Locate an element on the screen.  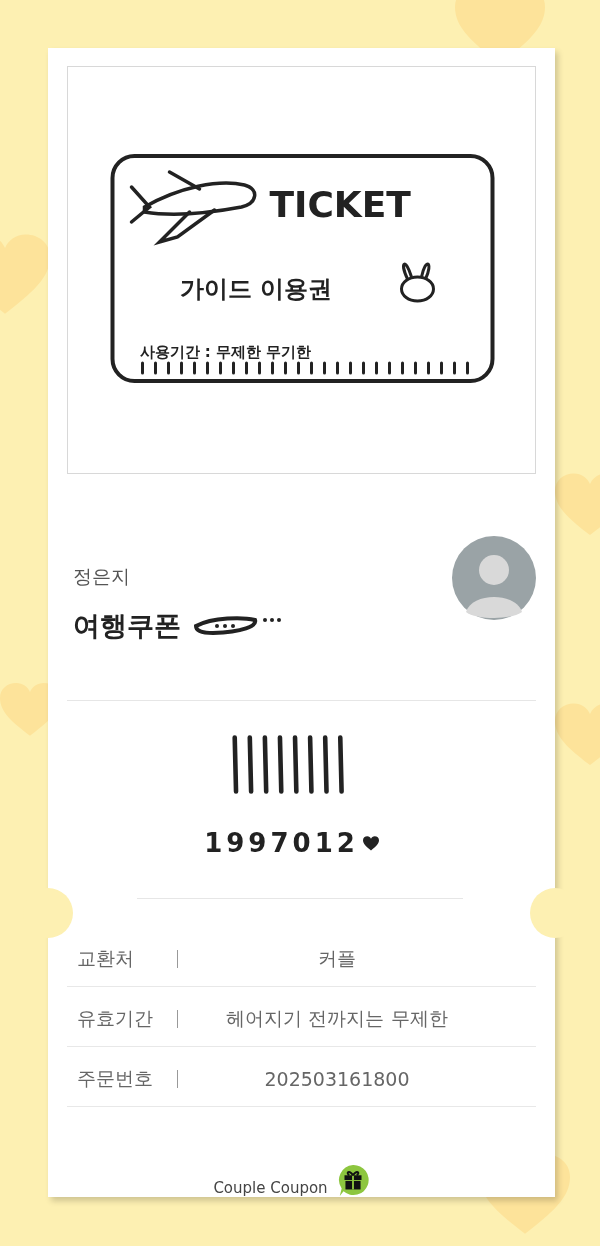
coupon-title: 여행쿠폰 is located at coordinates (127, 626).